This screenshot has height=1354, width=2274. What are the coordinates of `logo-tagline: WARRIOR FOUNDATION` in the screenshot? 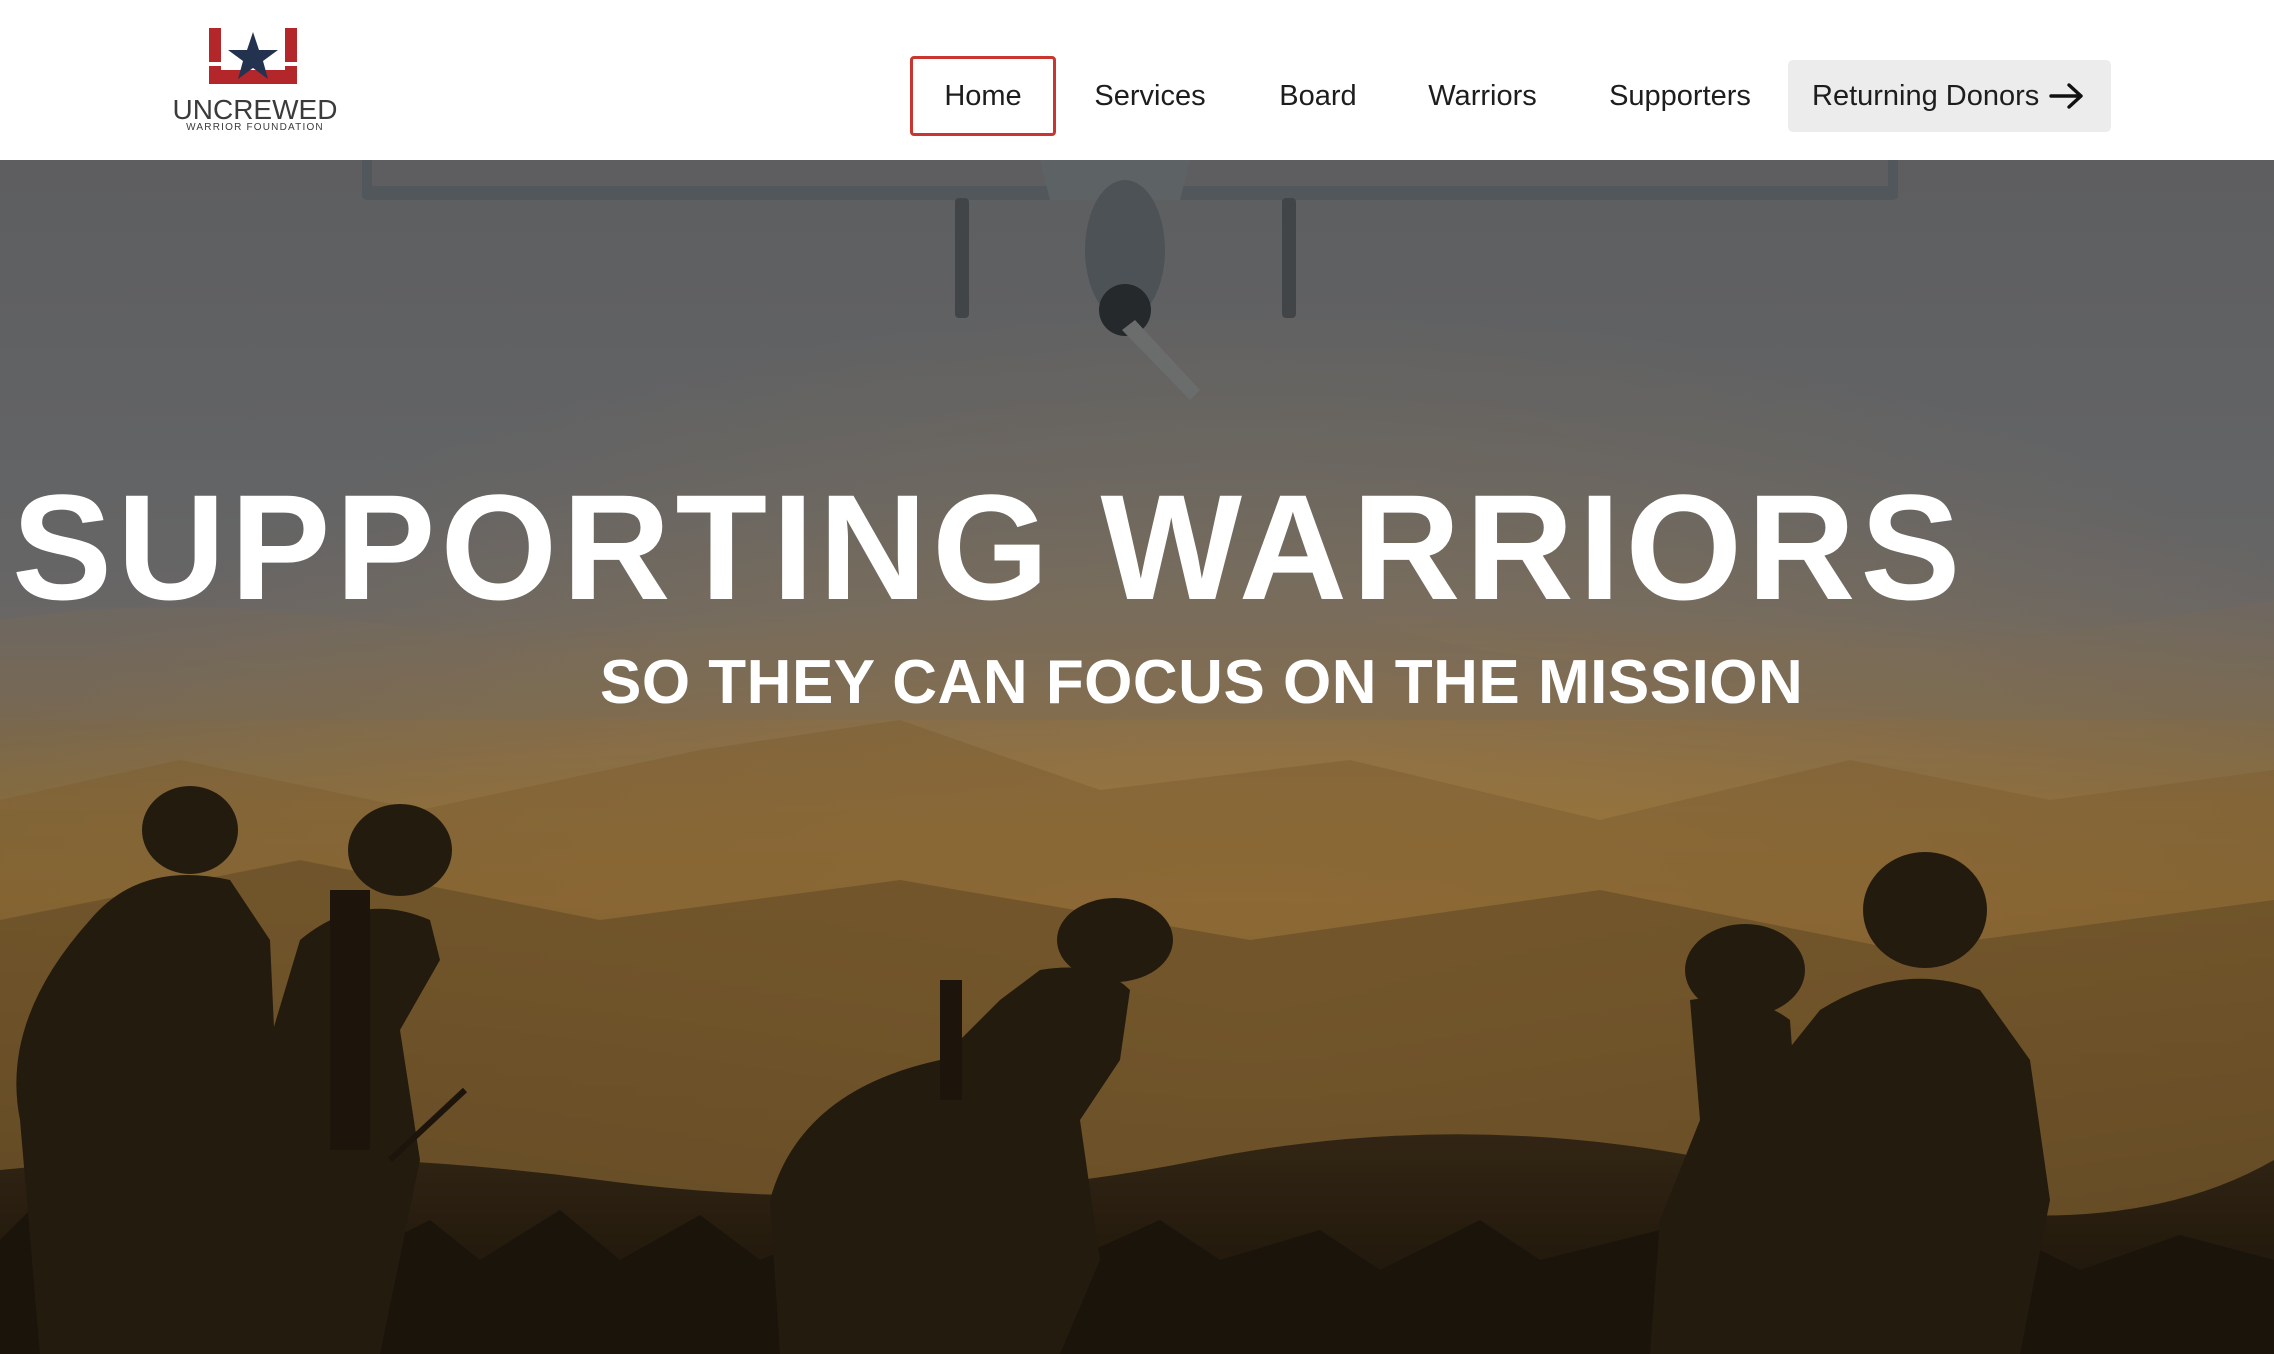 It's located at (255, 127).